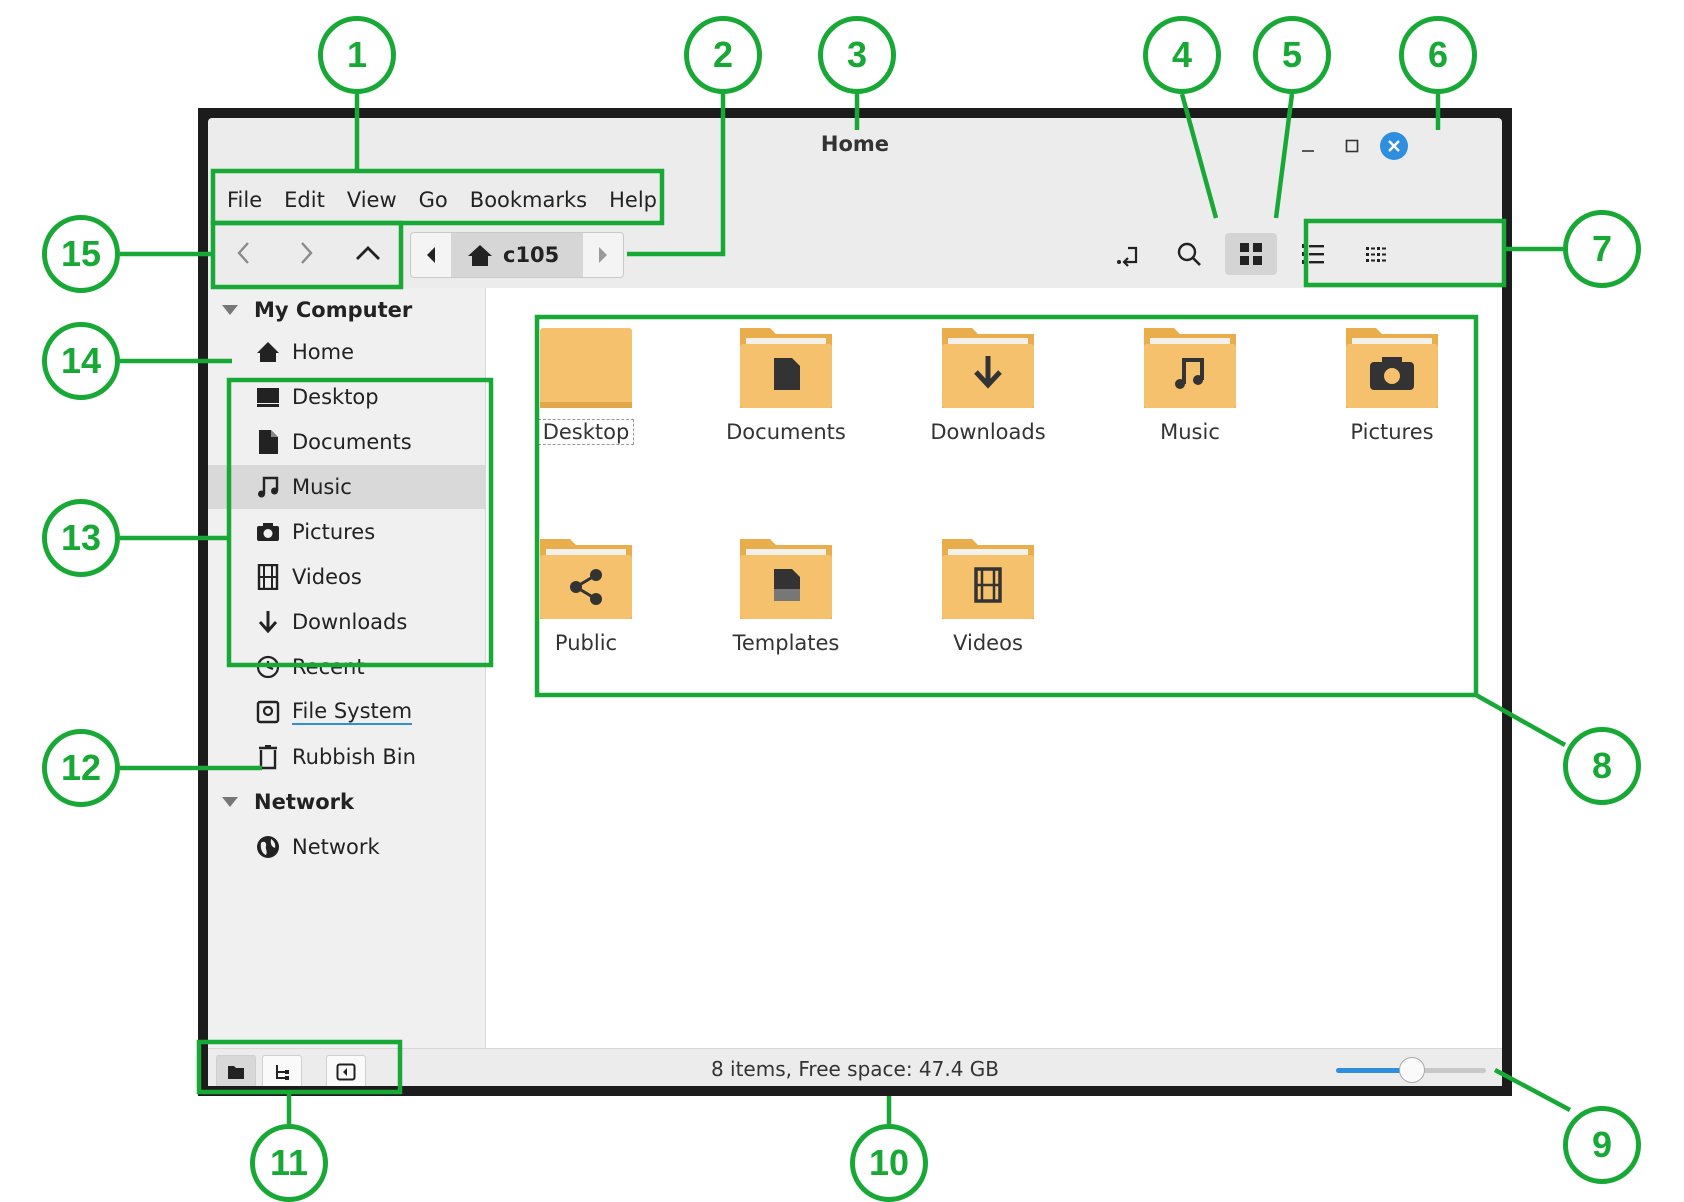 The width and height of the screenshot is (1684, 1202). What do you see at coordinates (855, 254) in the screenshot?
I see `toolbar: c105` at bounding box center [855, 254].